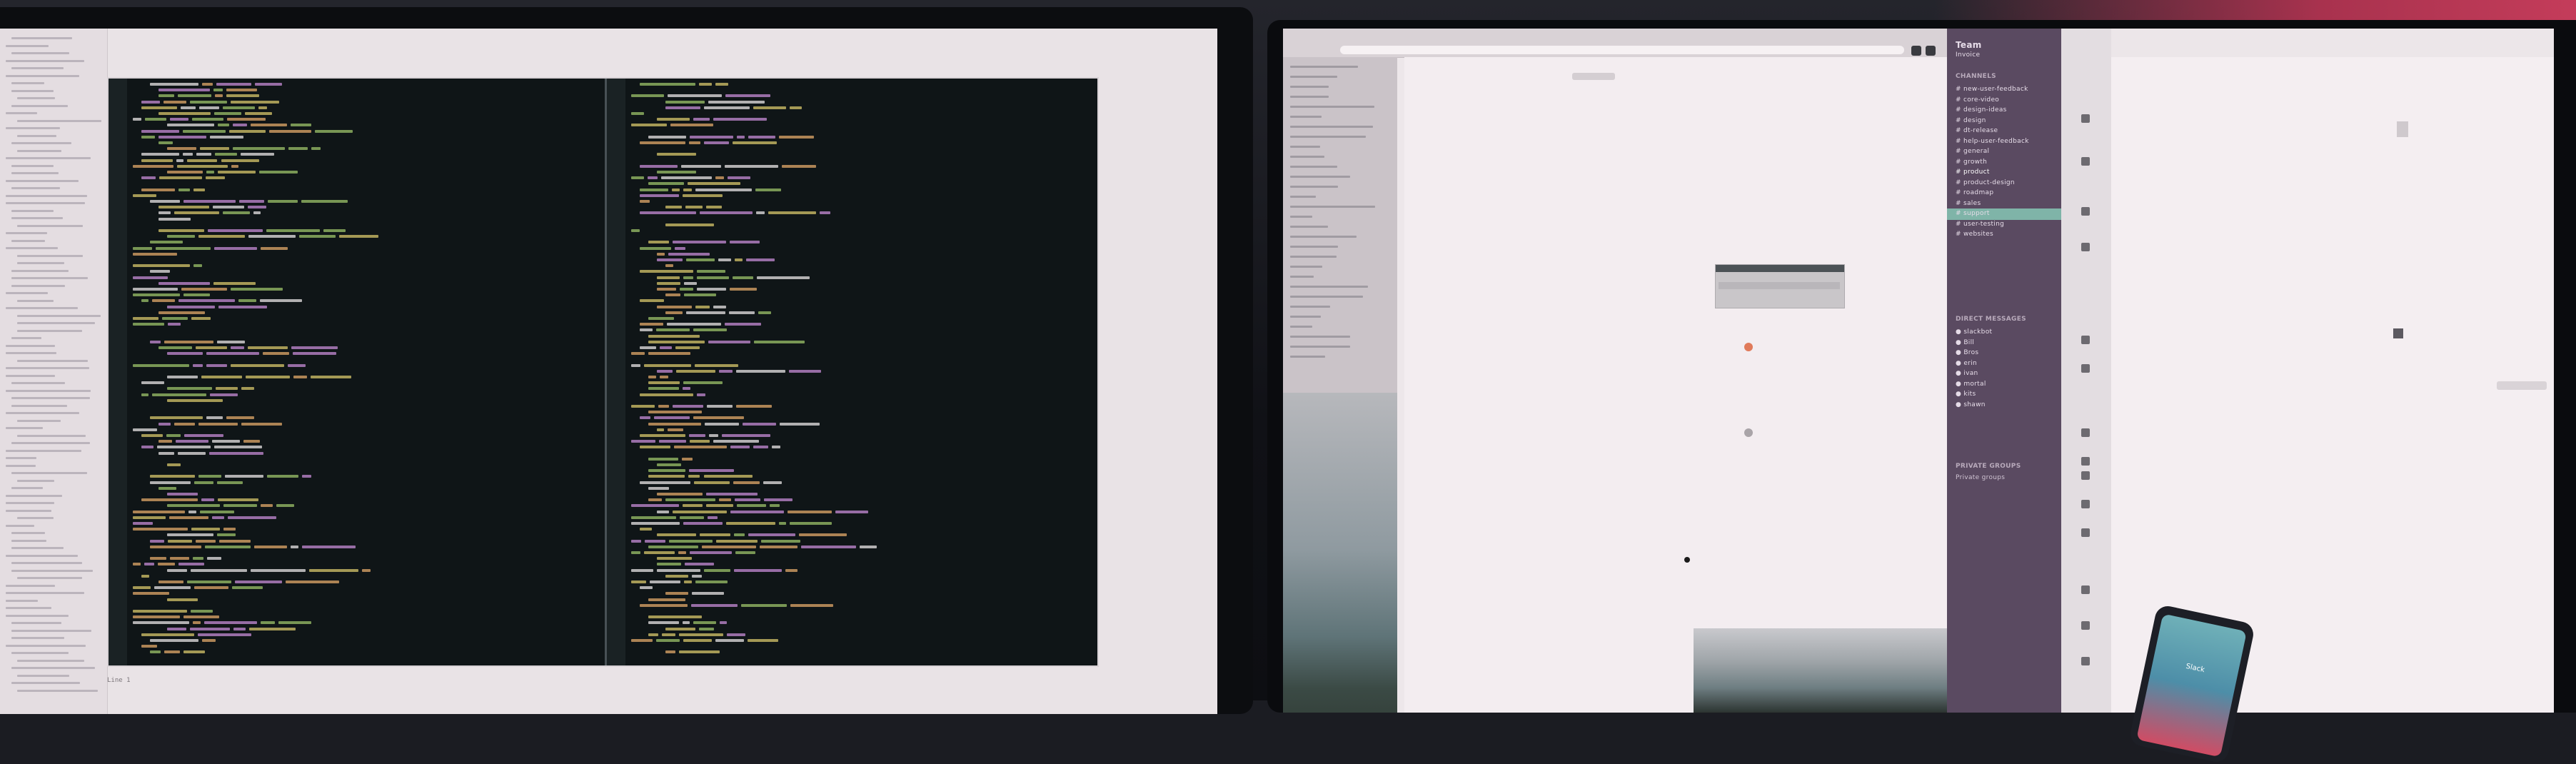 The width and height of the screenshot is (2576, 764). Describe the element at coordinates (2402, 129) in the screenshot. I see `file-icon` at that location.